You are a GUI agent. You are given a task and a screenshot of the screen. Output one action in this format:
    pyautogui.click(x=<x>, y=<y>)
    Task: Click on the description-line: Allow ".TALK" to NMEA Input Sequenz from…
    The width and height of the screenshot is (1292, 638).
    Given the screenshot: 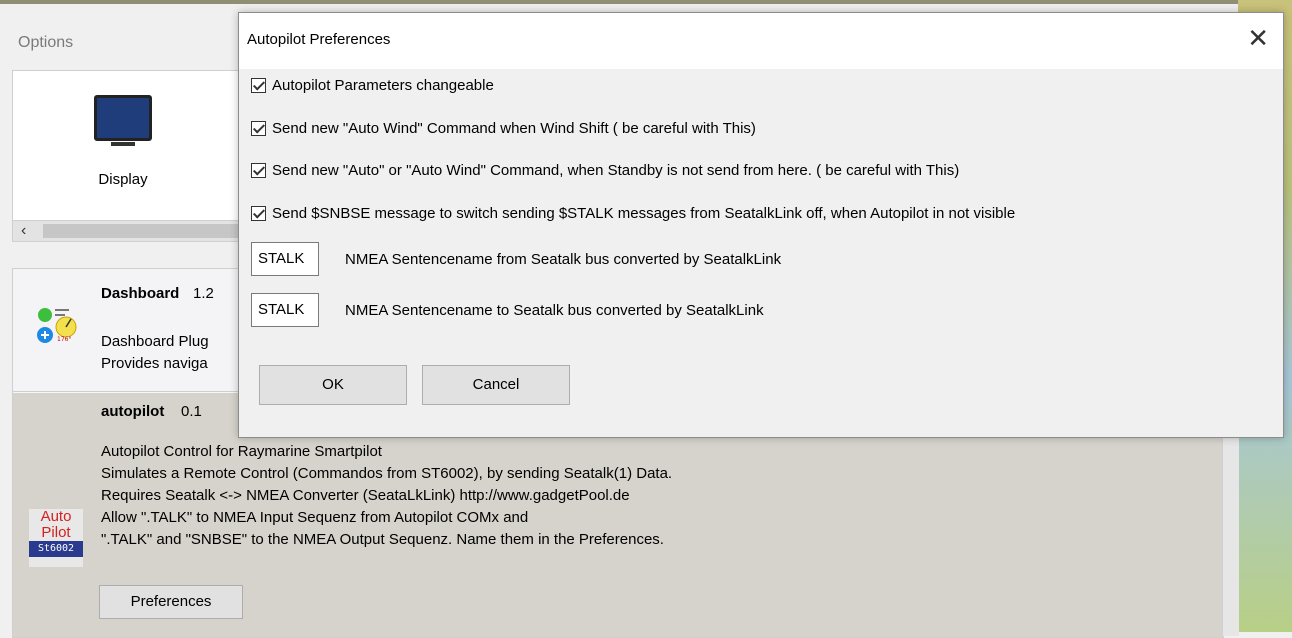 What is the action you would take?
    pyautogui.click(x=315, y=517)
    